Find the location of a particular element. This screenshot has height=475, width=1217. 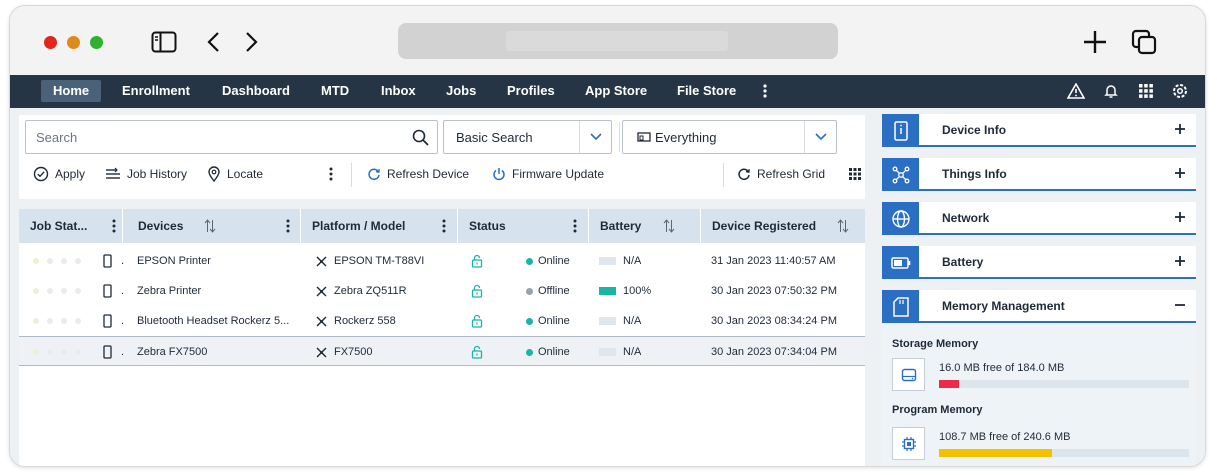

cpu-chip-icon is located at coordinates (908, 443).